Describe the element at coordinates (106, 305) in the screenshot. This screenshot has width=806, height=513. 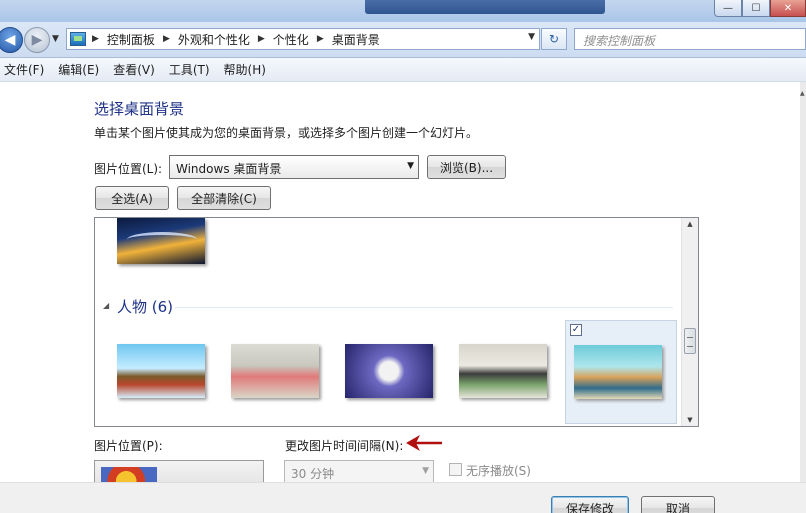
I see `collapse-group-icon: ◢` at that location.